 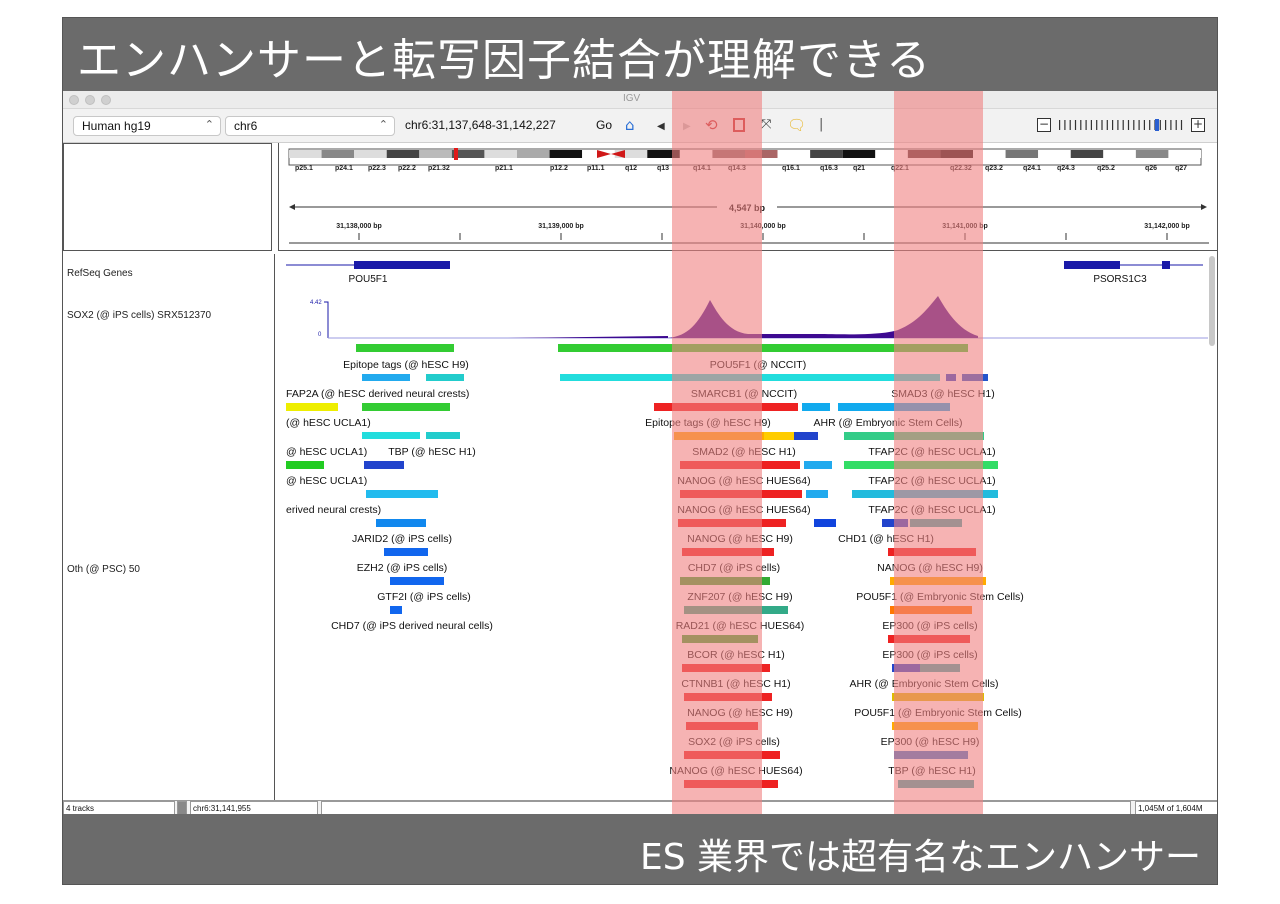 I want to click on zoom-in-button: +, so click(x=1198, y=125).